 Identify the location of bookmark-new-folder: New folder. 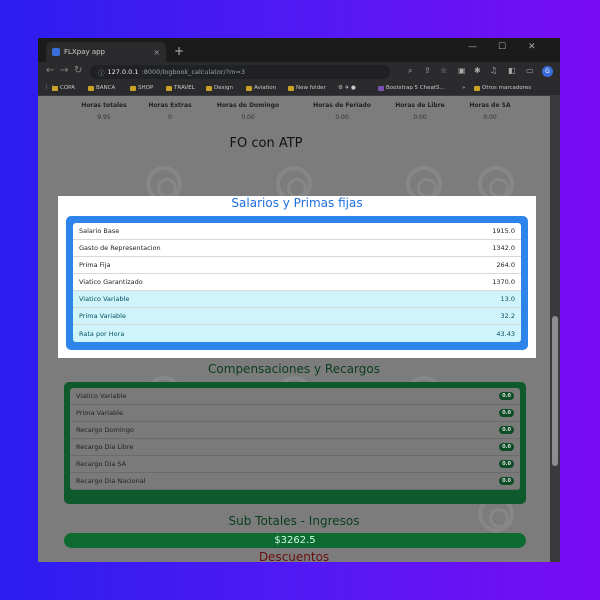
(307, 88).